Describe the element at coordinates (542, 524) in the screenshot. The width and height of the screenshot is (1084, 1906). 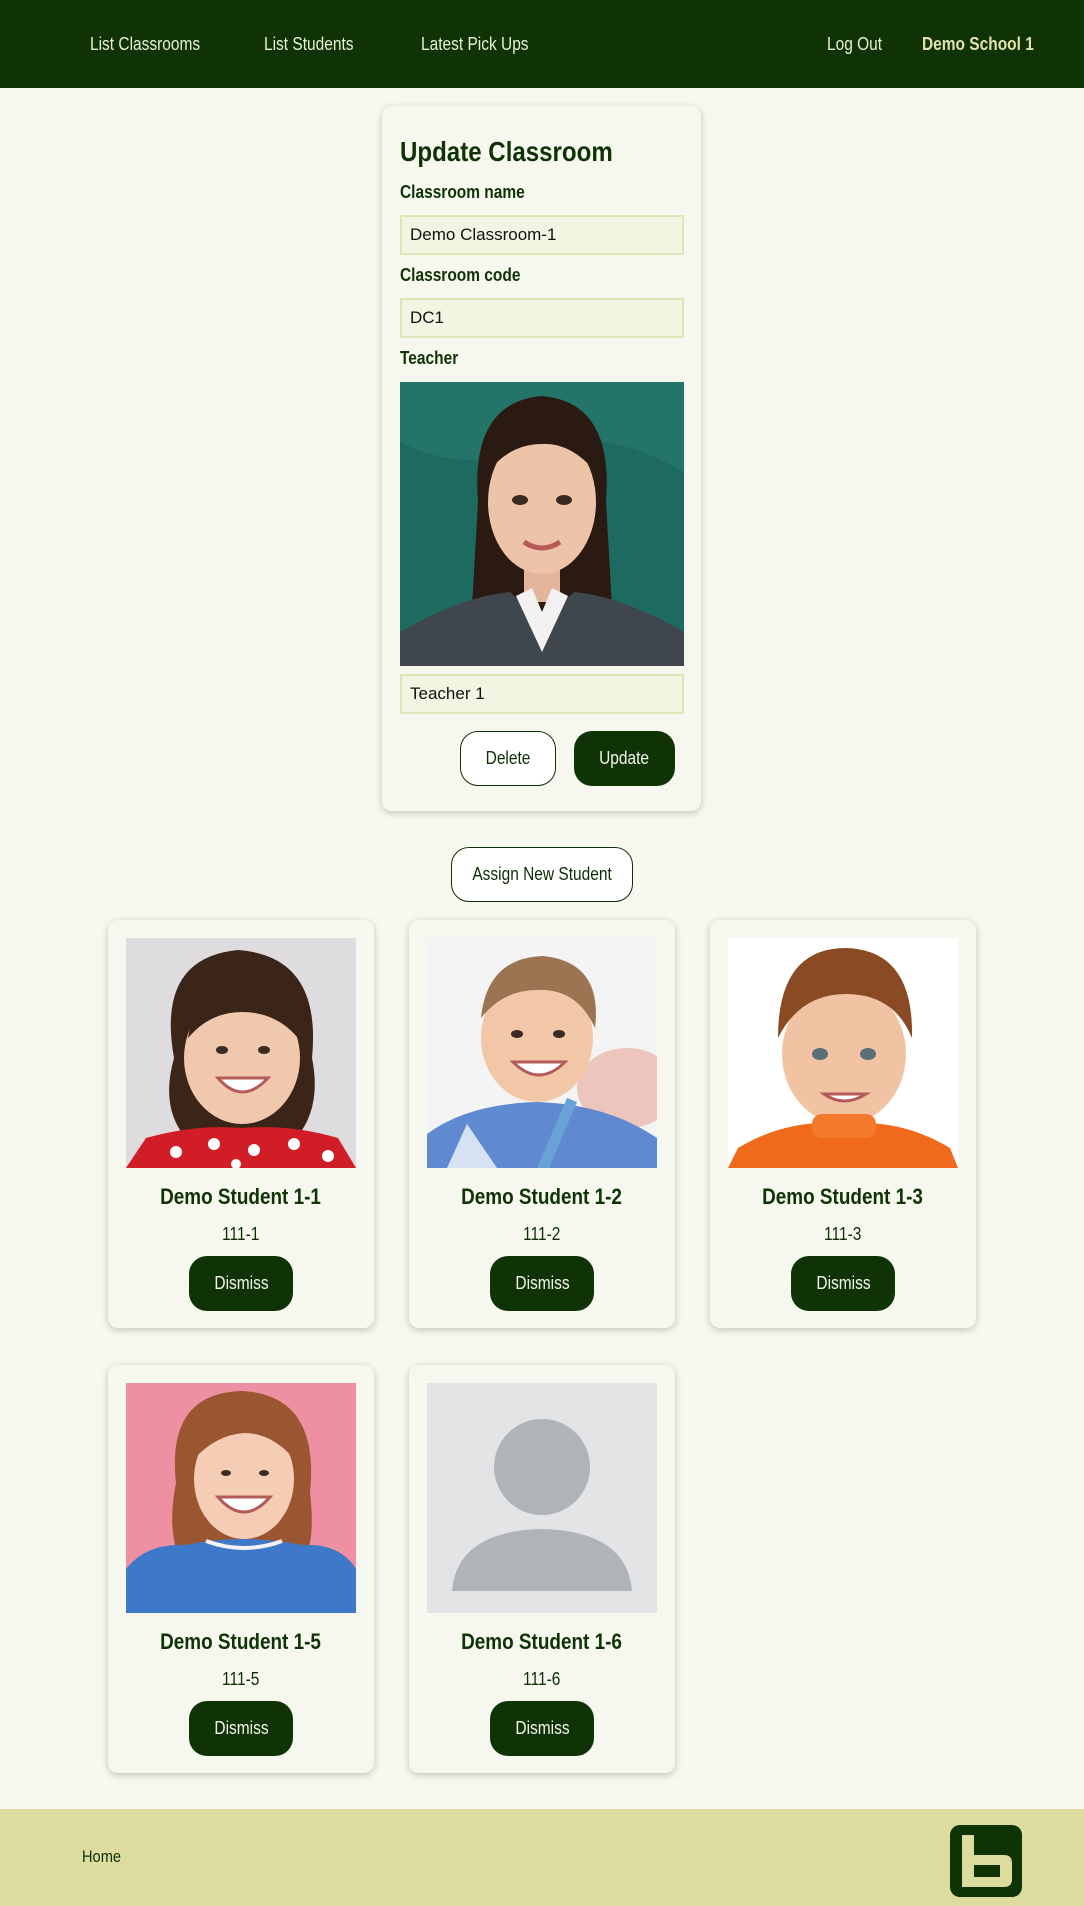
I see `teacher-photo` at that location.